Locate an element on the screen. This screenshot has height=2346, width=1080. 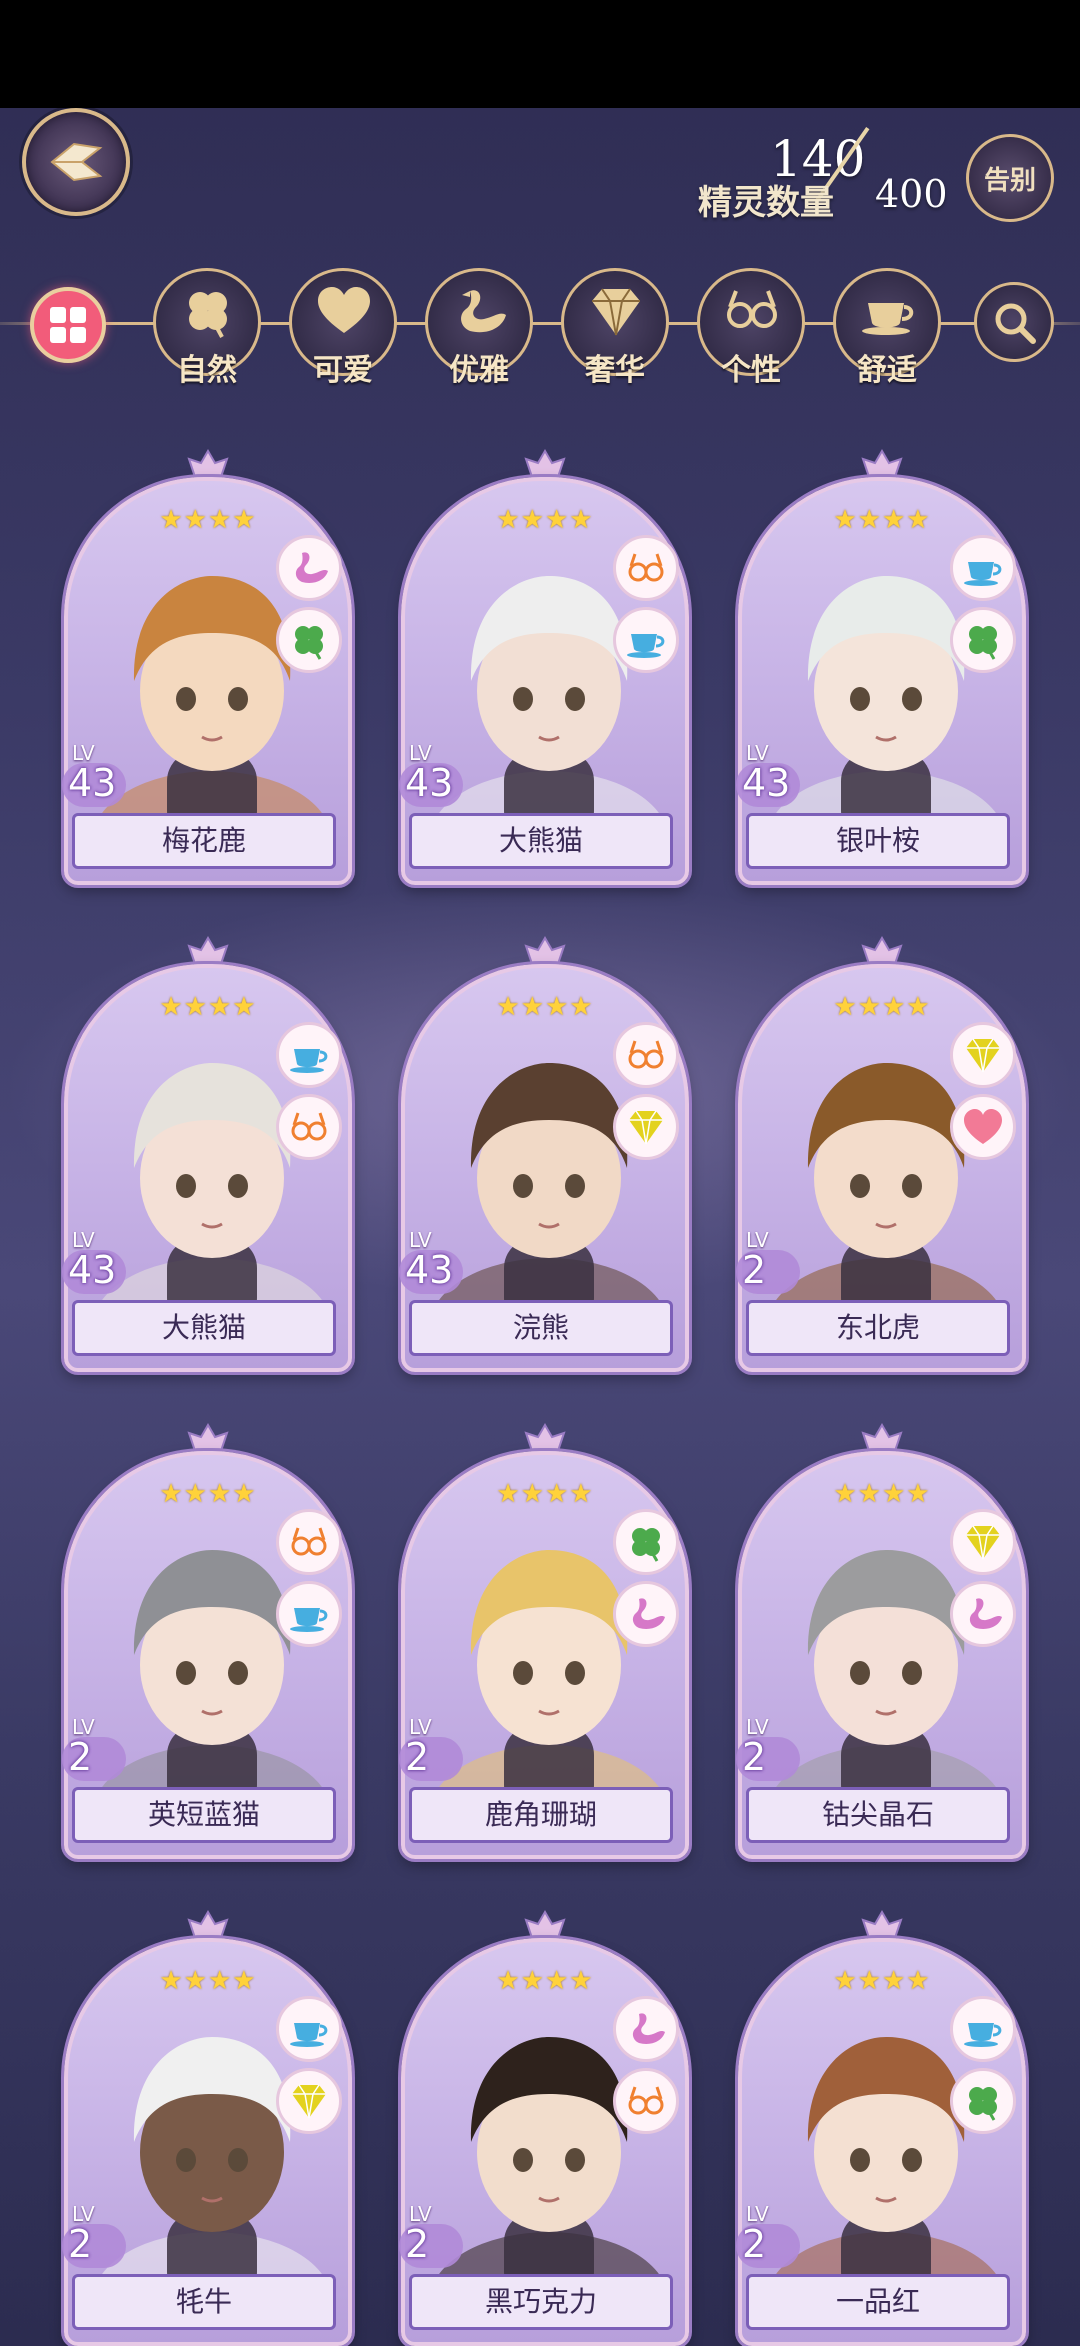
filter-label: 舒适 is located at coordinates (887, 370).